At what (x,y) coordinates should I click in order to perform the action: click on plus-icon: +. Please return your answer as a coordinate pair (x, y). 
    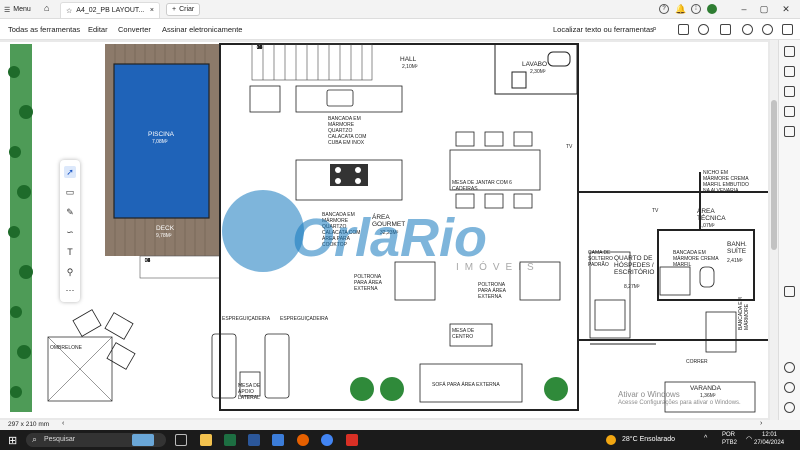
    Looking at the image, I should click on (174, 9).